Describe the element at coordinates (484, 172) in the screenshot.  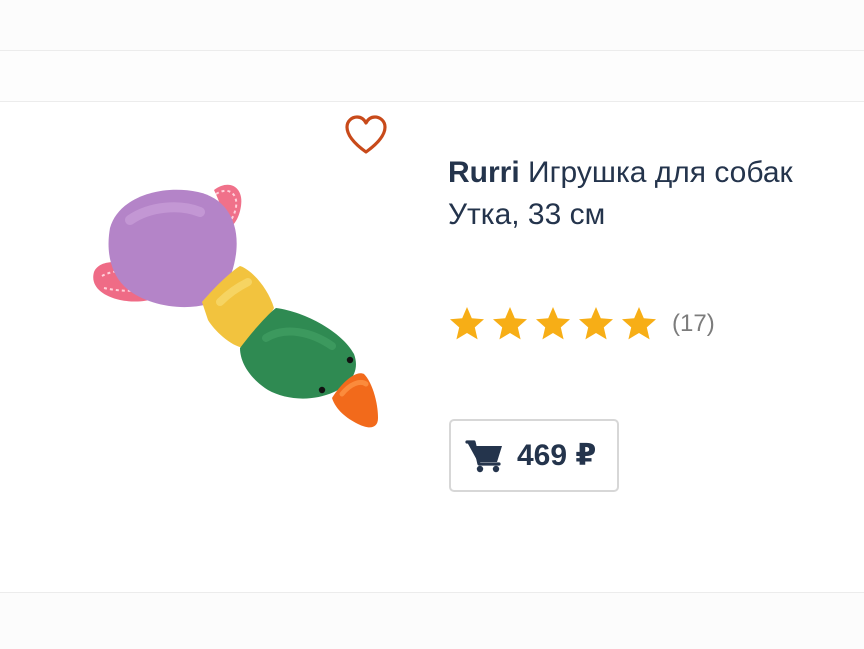
I see `product-brand: Rurri` at that location.